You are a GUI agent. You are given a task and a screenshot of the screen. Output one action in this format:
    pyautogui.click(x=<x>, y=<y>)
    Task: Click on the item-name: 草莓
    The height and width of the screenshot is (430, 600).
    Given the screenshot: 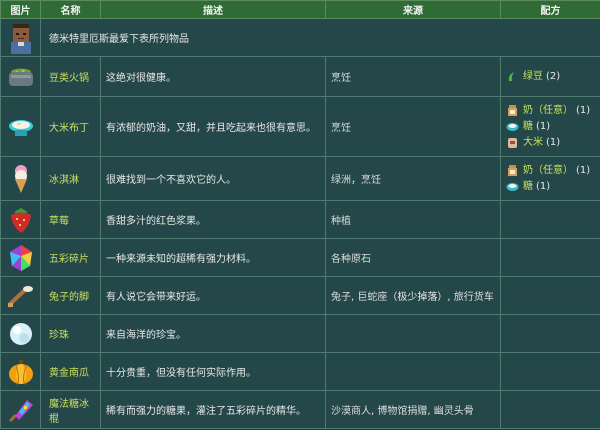 What is the action you would take?
    pyautogui.click(x=70, y=219)
    